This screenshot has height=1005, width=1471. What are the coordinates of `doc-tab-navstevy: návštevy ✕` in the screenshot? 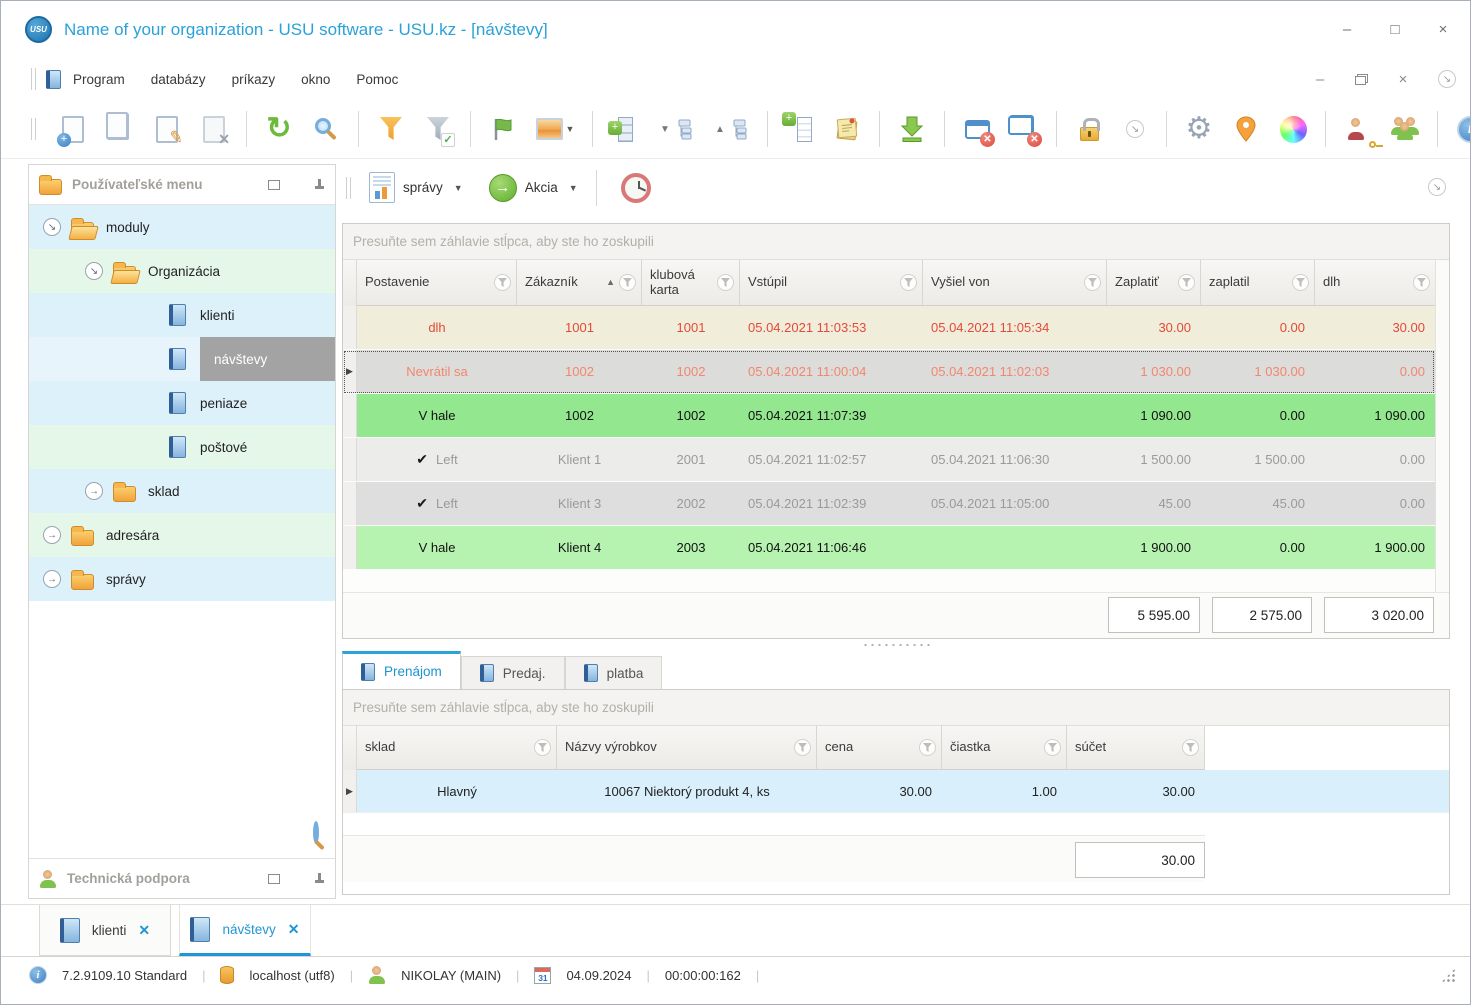 It's located at (245, 930).